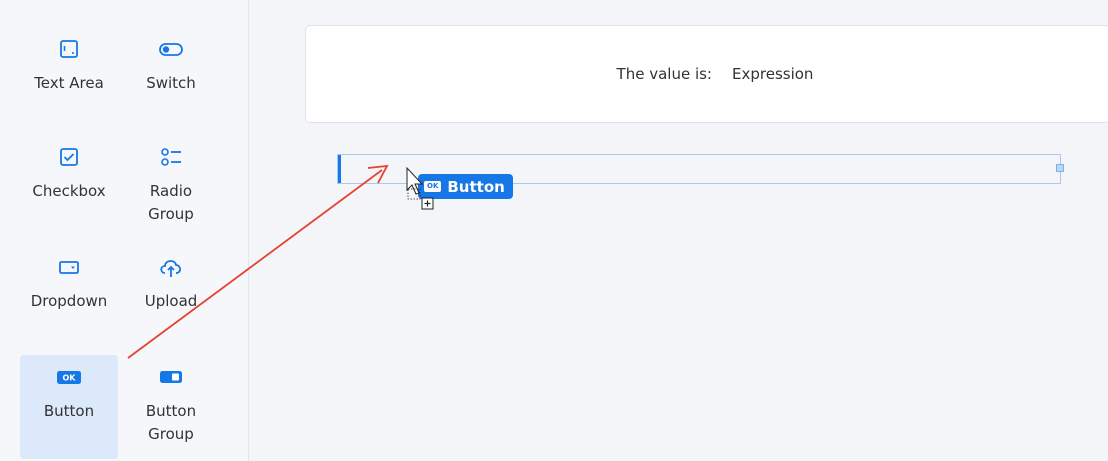 The height and width of the screenshot is (461, 1108). Describe the element at coordinates (171, 377) in the screenshot. I see `button-group-icon` at that location.